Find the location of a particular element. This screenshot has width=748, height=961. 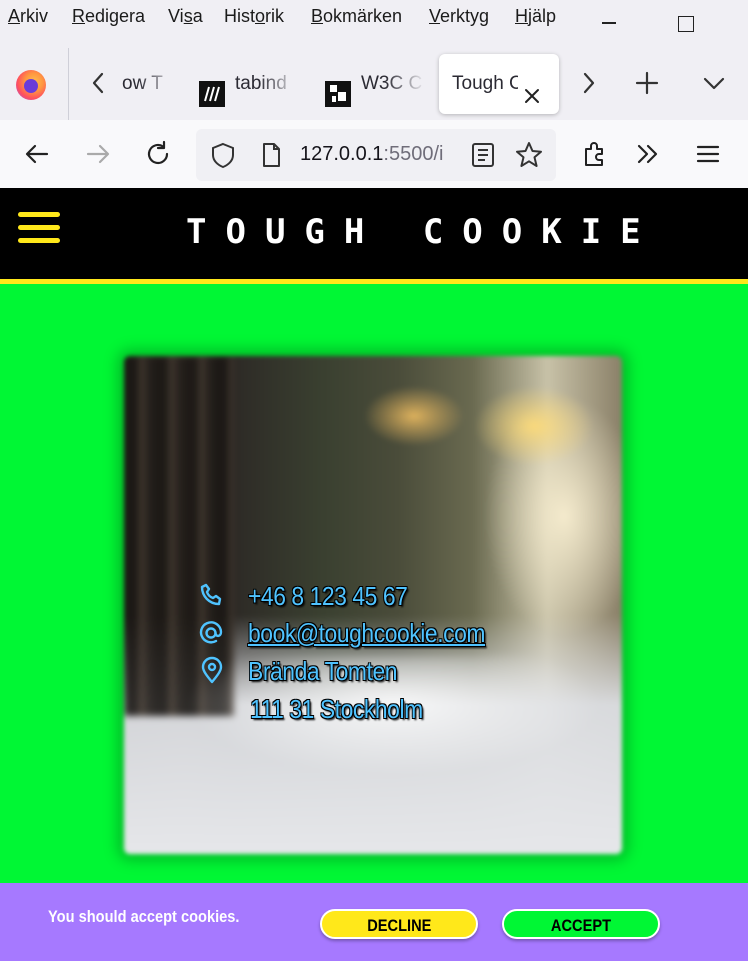

tab-2-title: tabind is located at coordinates (261, 83).